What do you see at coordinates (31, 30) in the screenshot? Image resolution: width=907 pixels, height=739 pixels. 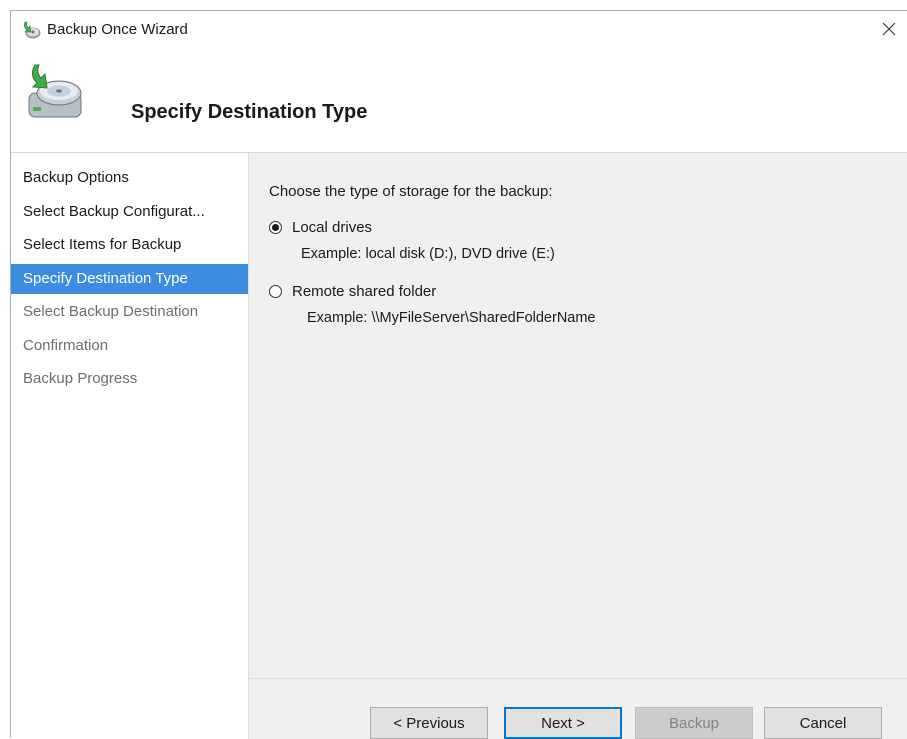 I see `backup-app-icon` at bounding box center [31, 30].